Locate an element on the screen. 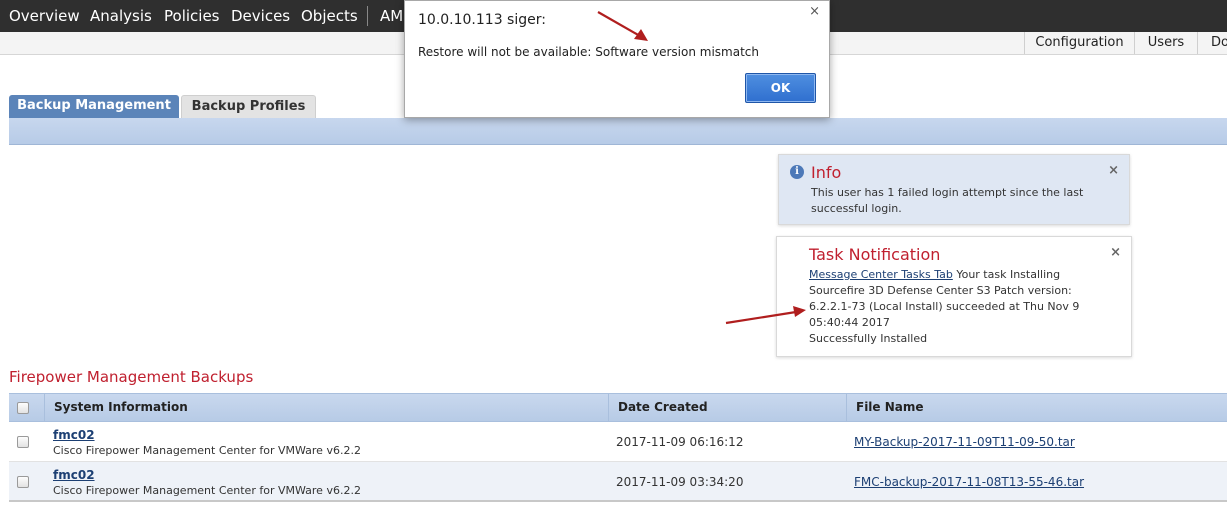 The width and height of the screenshot is (1227, 506). task-title: Task Notification is located at coordinates (875, 254).